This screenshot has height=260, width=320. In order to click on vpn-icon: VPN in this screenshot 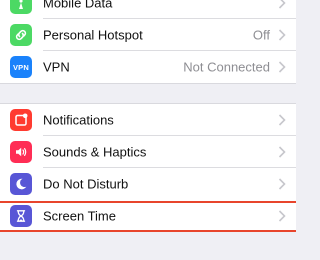, I will do `click(21, 67)`.